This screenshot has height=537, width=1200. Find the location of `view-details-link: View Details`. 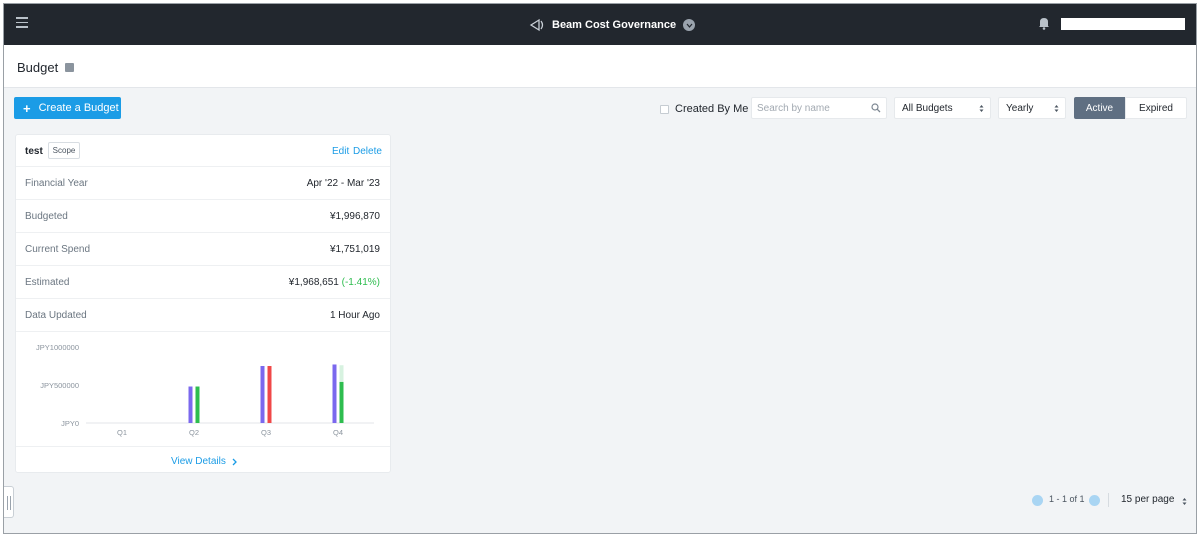

view-details-link: View Details is located at coordinates (204, 461).